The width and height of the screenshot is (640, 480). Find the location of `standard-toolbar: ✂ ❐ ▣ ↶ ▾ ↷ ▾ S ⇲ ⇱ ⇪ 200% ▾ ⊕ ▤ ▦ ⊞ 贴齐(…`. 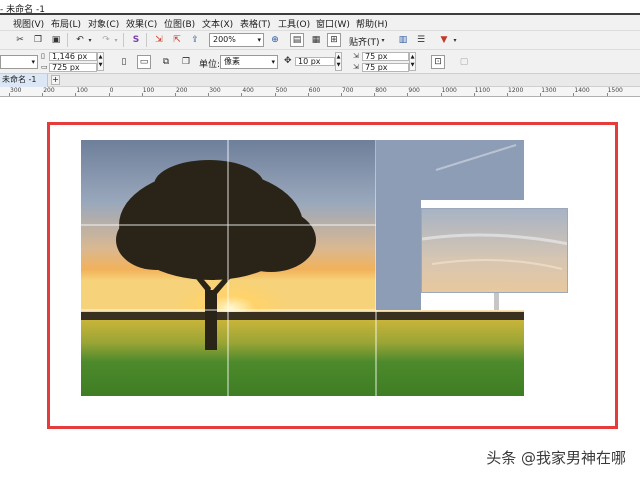

standard-toolbar: ✂ ❐ ▣ ↶ ▾ ↷ ▾ S ⇲ ⇱ ⇪ 200% ▾ ⊕ ▤ ▦ ⊞ 贴齐(… is located at coordinates (320, 40).